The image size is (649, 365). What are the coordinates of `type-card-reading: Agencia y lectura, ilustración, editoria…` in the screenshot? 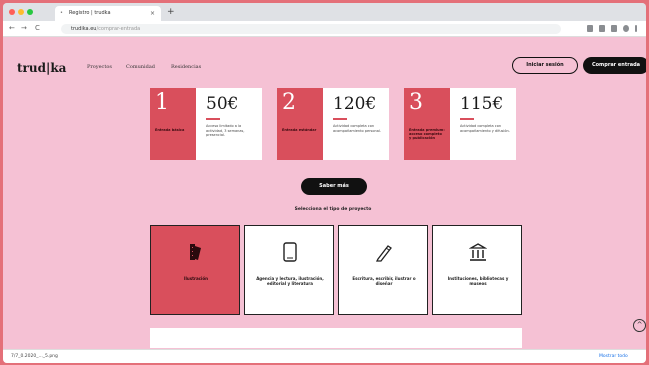 It's located at (289, 270).